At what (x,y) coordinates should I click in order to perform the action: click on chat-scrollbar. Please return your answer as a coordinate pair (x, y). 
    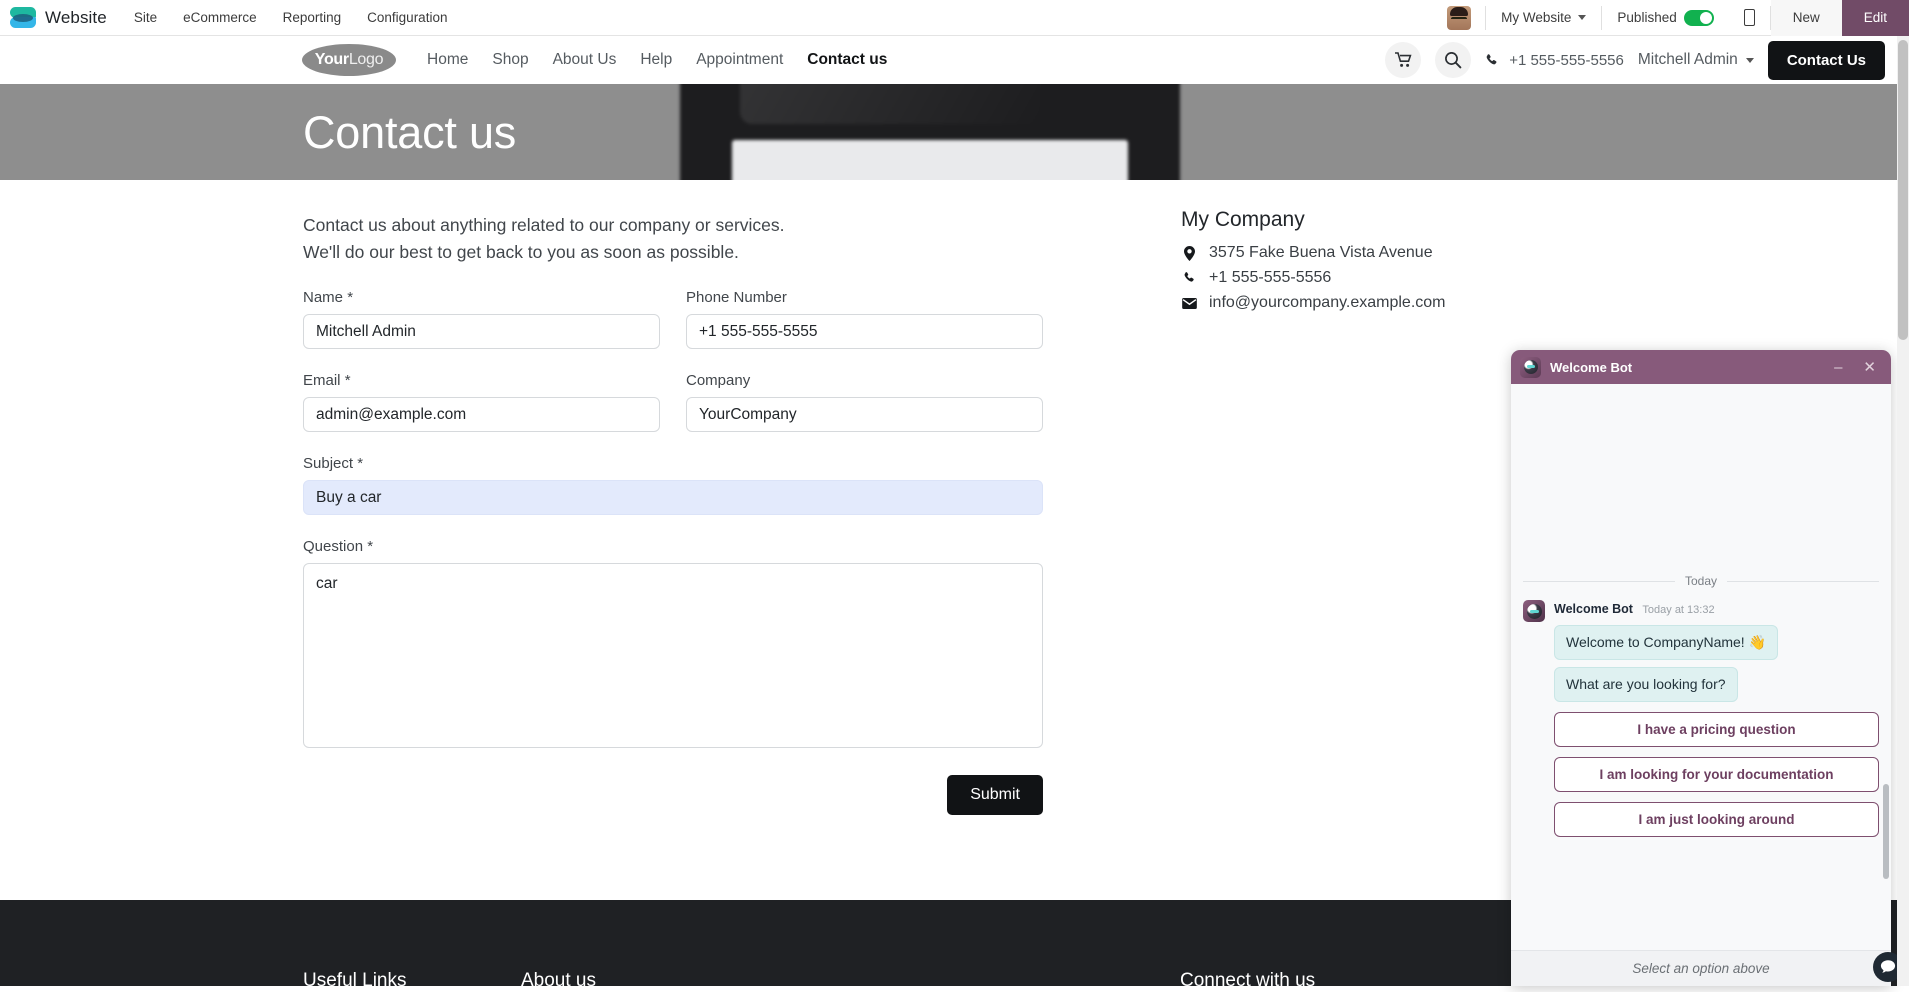
    Looking at the image, I should click on (1886, 831).